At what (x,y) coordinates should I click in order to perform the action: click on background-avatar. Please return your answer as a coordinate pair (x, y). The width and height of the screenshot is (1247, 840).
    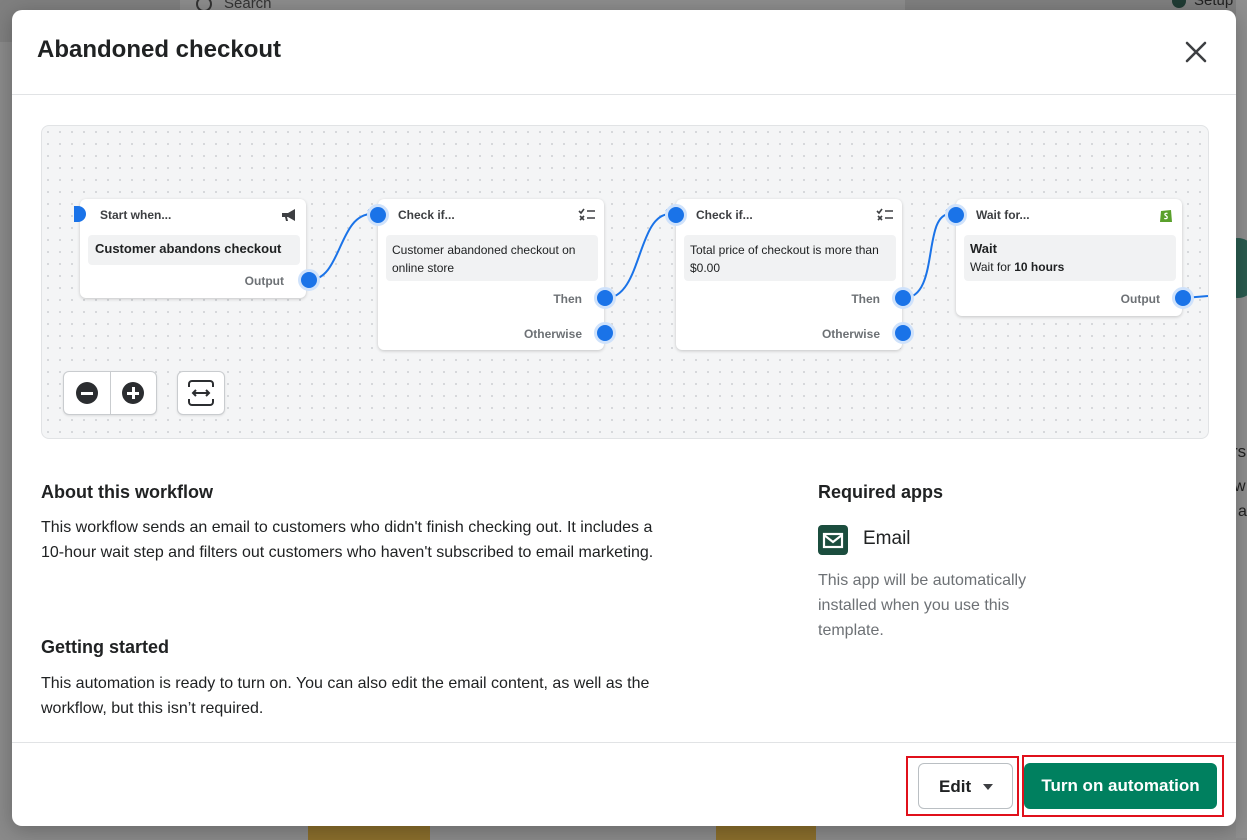
    Looking at the image, I should click on (1241, 268).